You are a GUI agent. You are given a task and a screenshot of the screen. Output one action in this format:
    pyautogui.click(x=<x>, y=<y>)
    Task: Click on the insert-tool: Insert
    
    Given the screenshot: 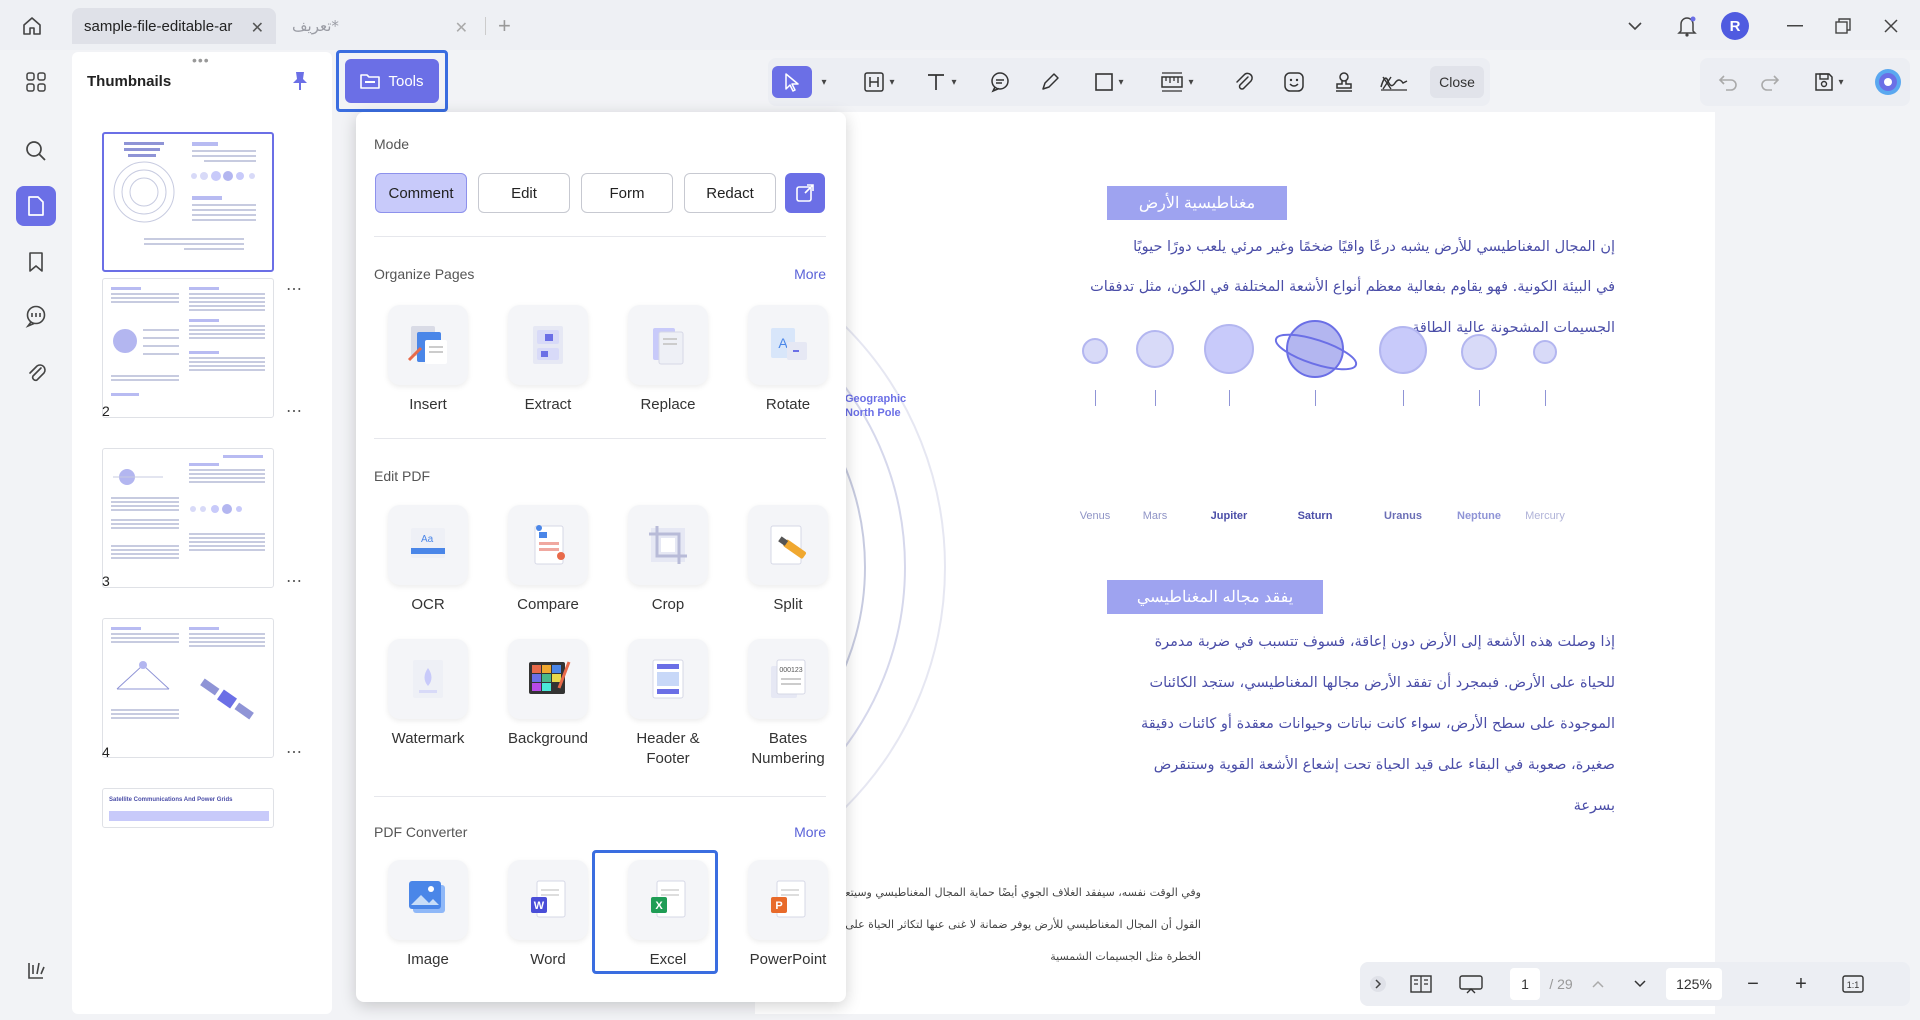 What is the action you would take?
    pyautogui.click(x=429, y=365)
    